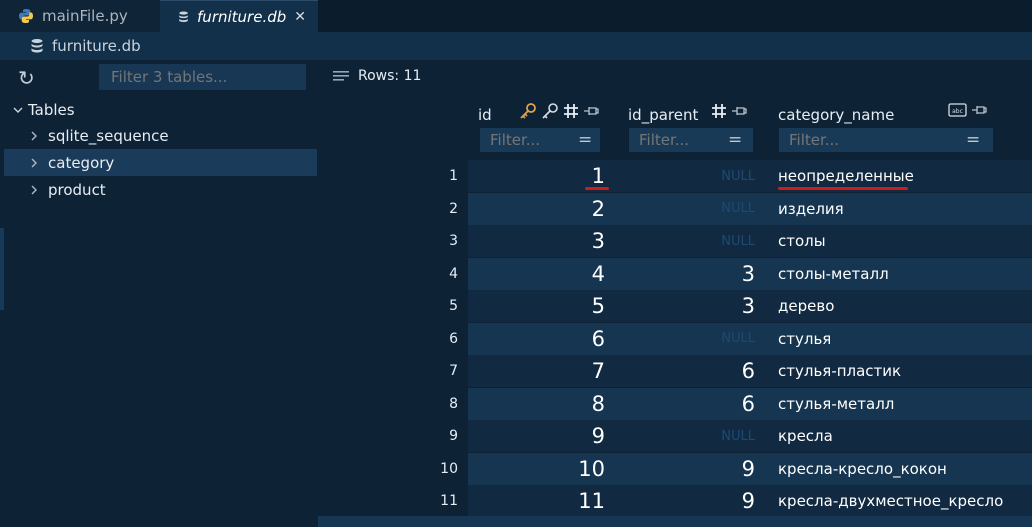 The height and width of the screenshot is (527, 1032). I want to click on sidebar-item-sqlite-sequence: sqlite_sequence, so click(160, 135).